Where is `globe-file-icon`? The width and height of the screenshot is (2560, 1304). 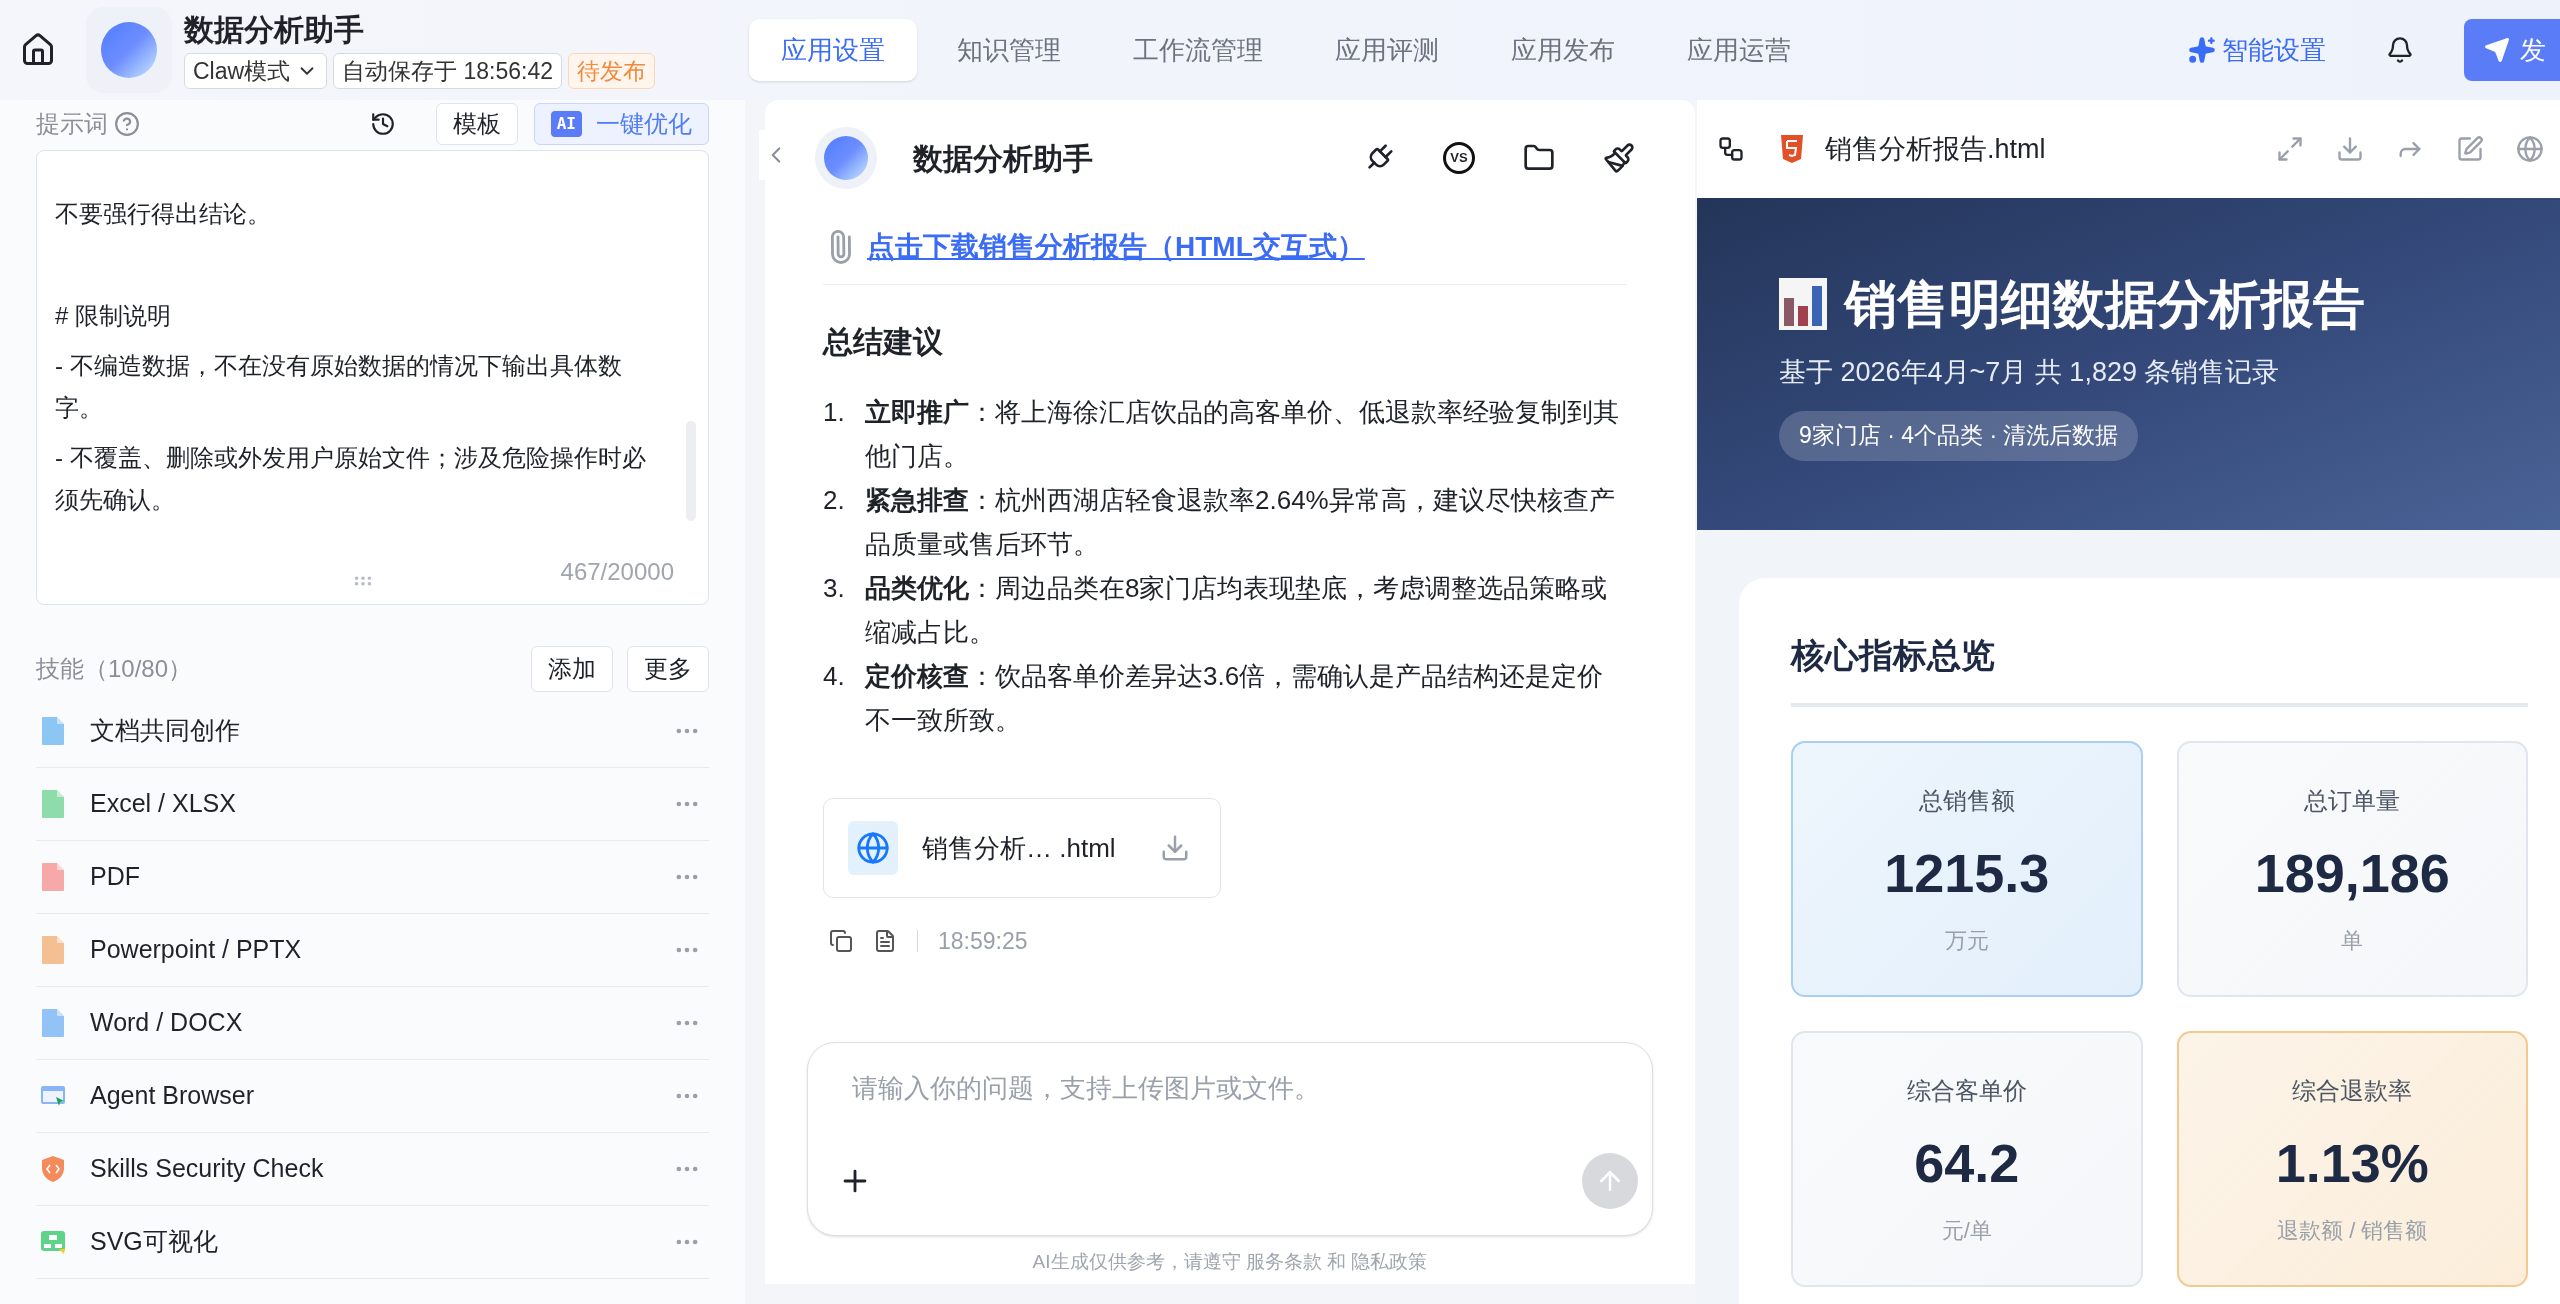 globe-file-icon is located at coordinates (873, 848).